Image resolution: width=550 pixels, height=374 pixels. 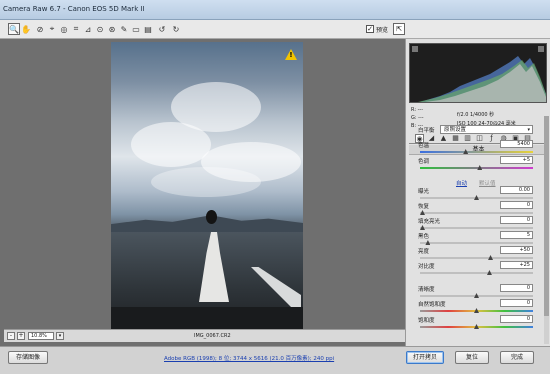 I want to click on chevron-down-icon: ▾, so click(x=528, y=130).